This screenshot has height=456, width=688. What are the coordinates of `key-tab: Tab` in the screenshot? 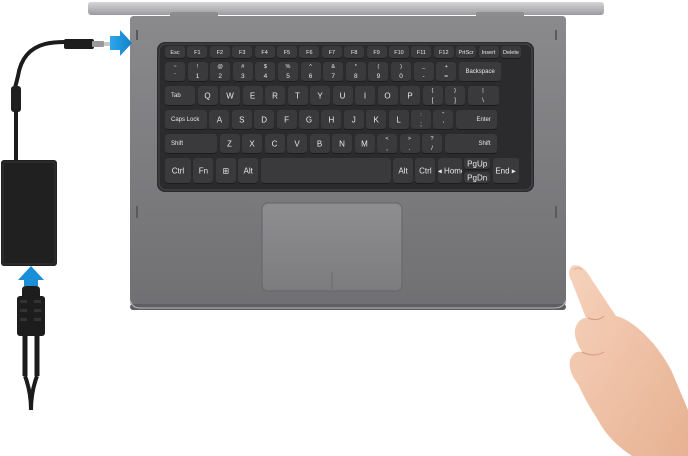 It's located at (180, 96).